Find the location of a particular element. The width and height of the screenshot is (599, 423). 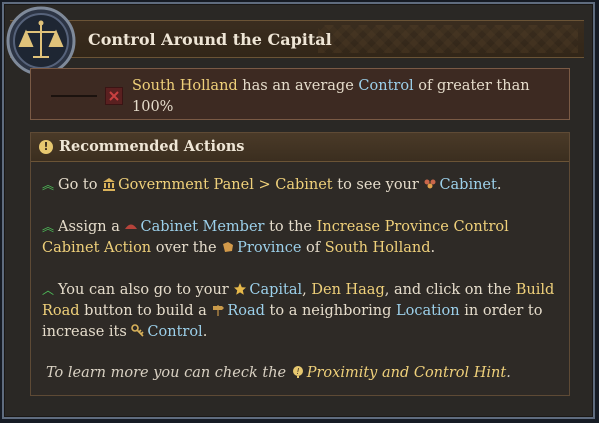

rank-chevron-icon: ︿ is located at coordinates (48, 290).